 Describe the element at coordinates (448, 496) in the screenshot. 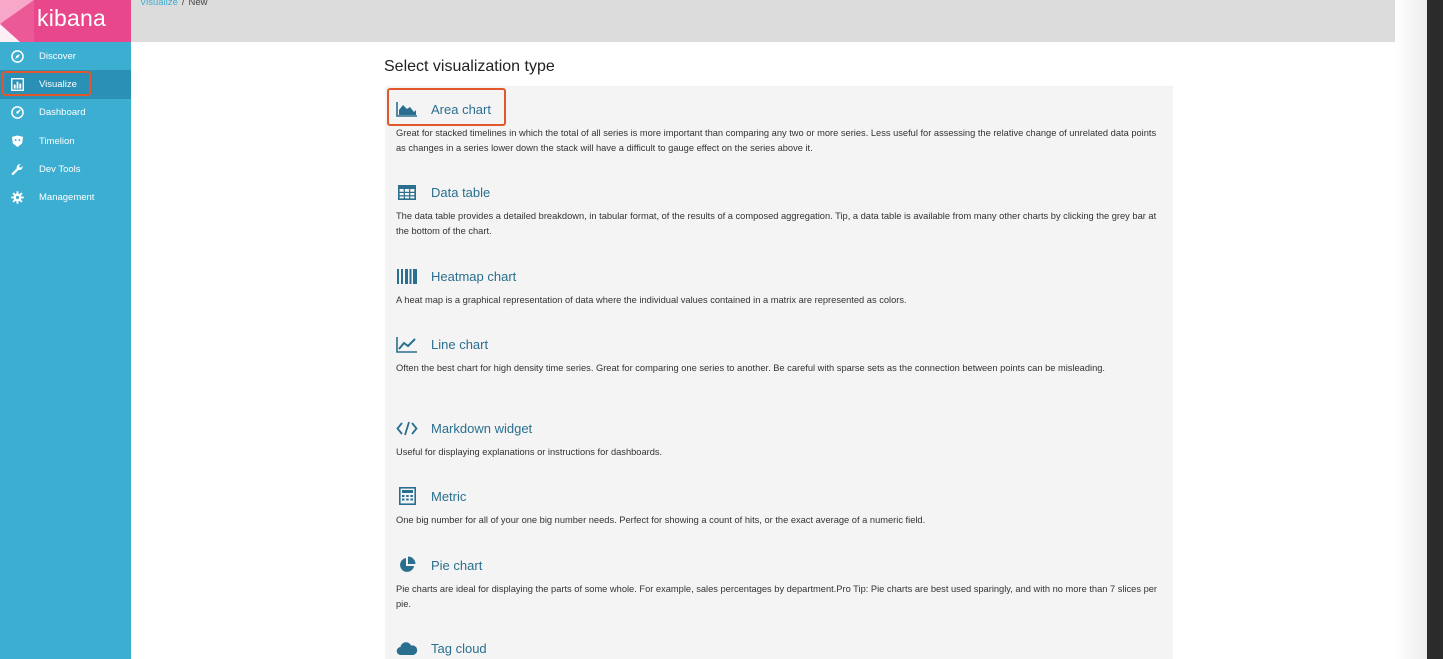

I see `vis-type-label: Metric` at that location.